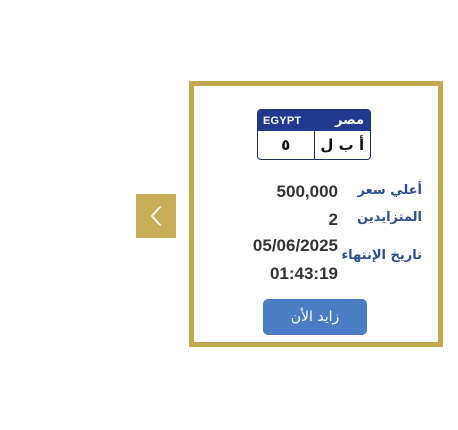 This screenshot has height=430, width=458. What do you see at coordinates (307, 191) in the screenshot?
I see `highest-price-value: 500,000` at bounding box center [307, 191].